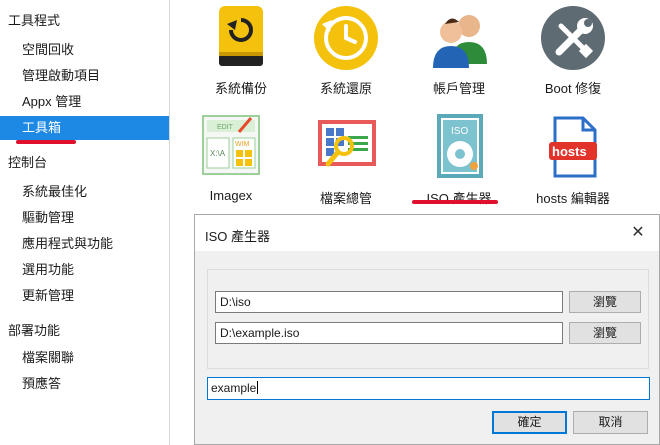 The width and height of the screenshot is (660, 445). I want to click on tool-label: 檔案總管, so click(345, 198).